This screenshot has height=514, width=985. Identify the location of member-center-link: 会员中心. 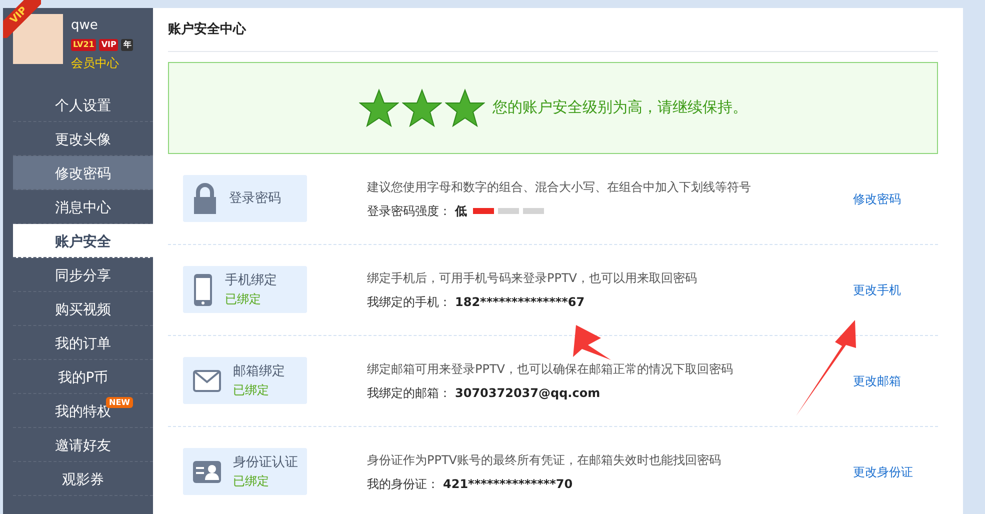
(95, 63).